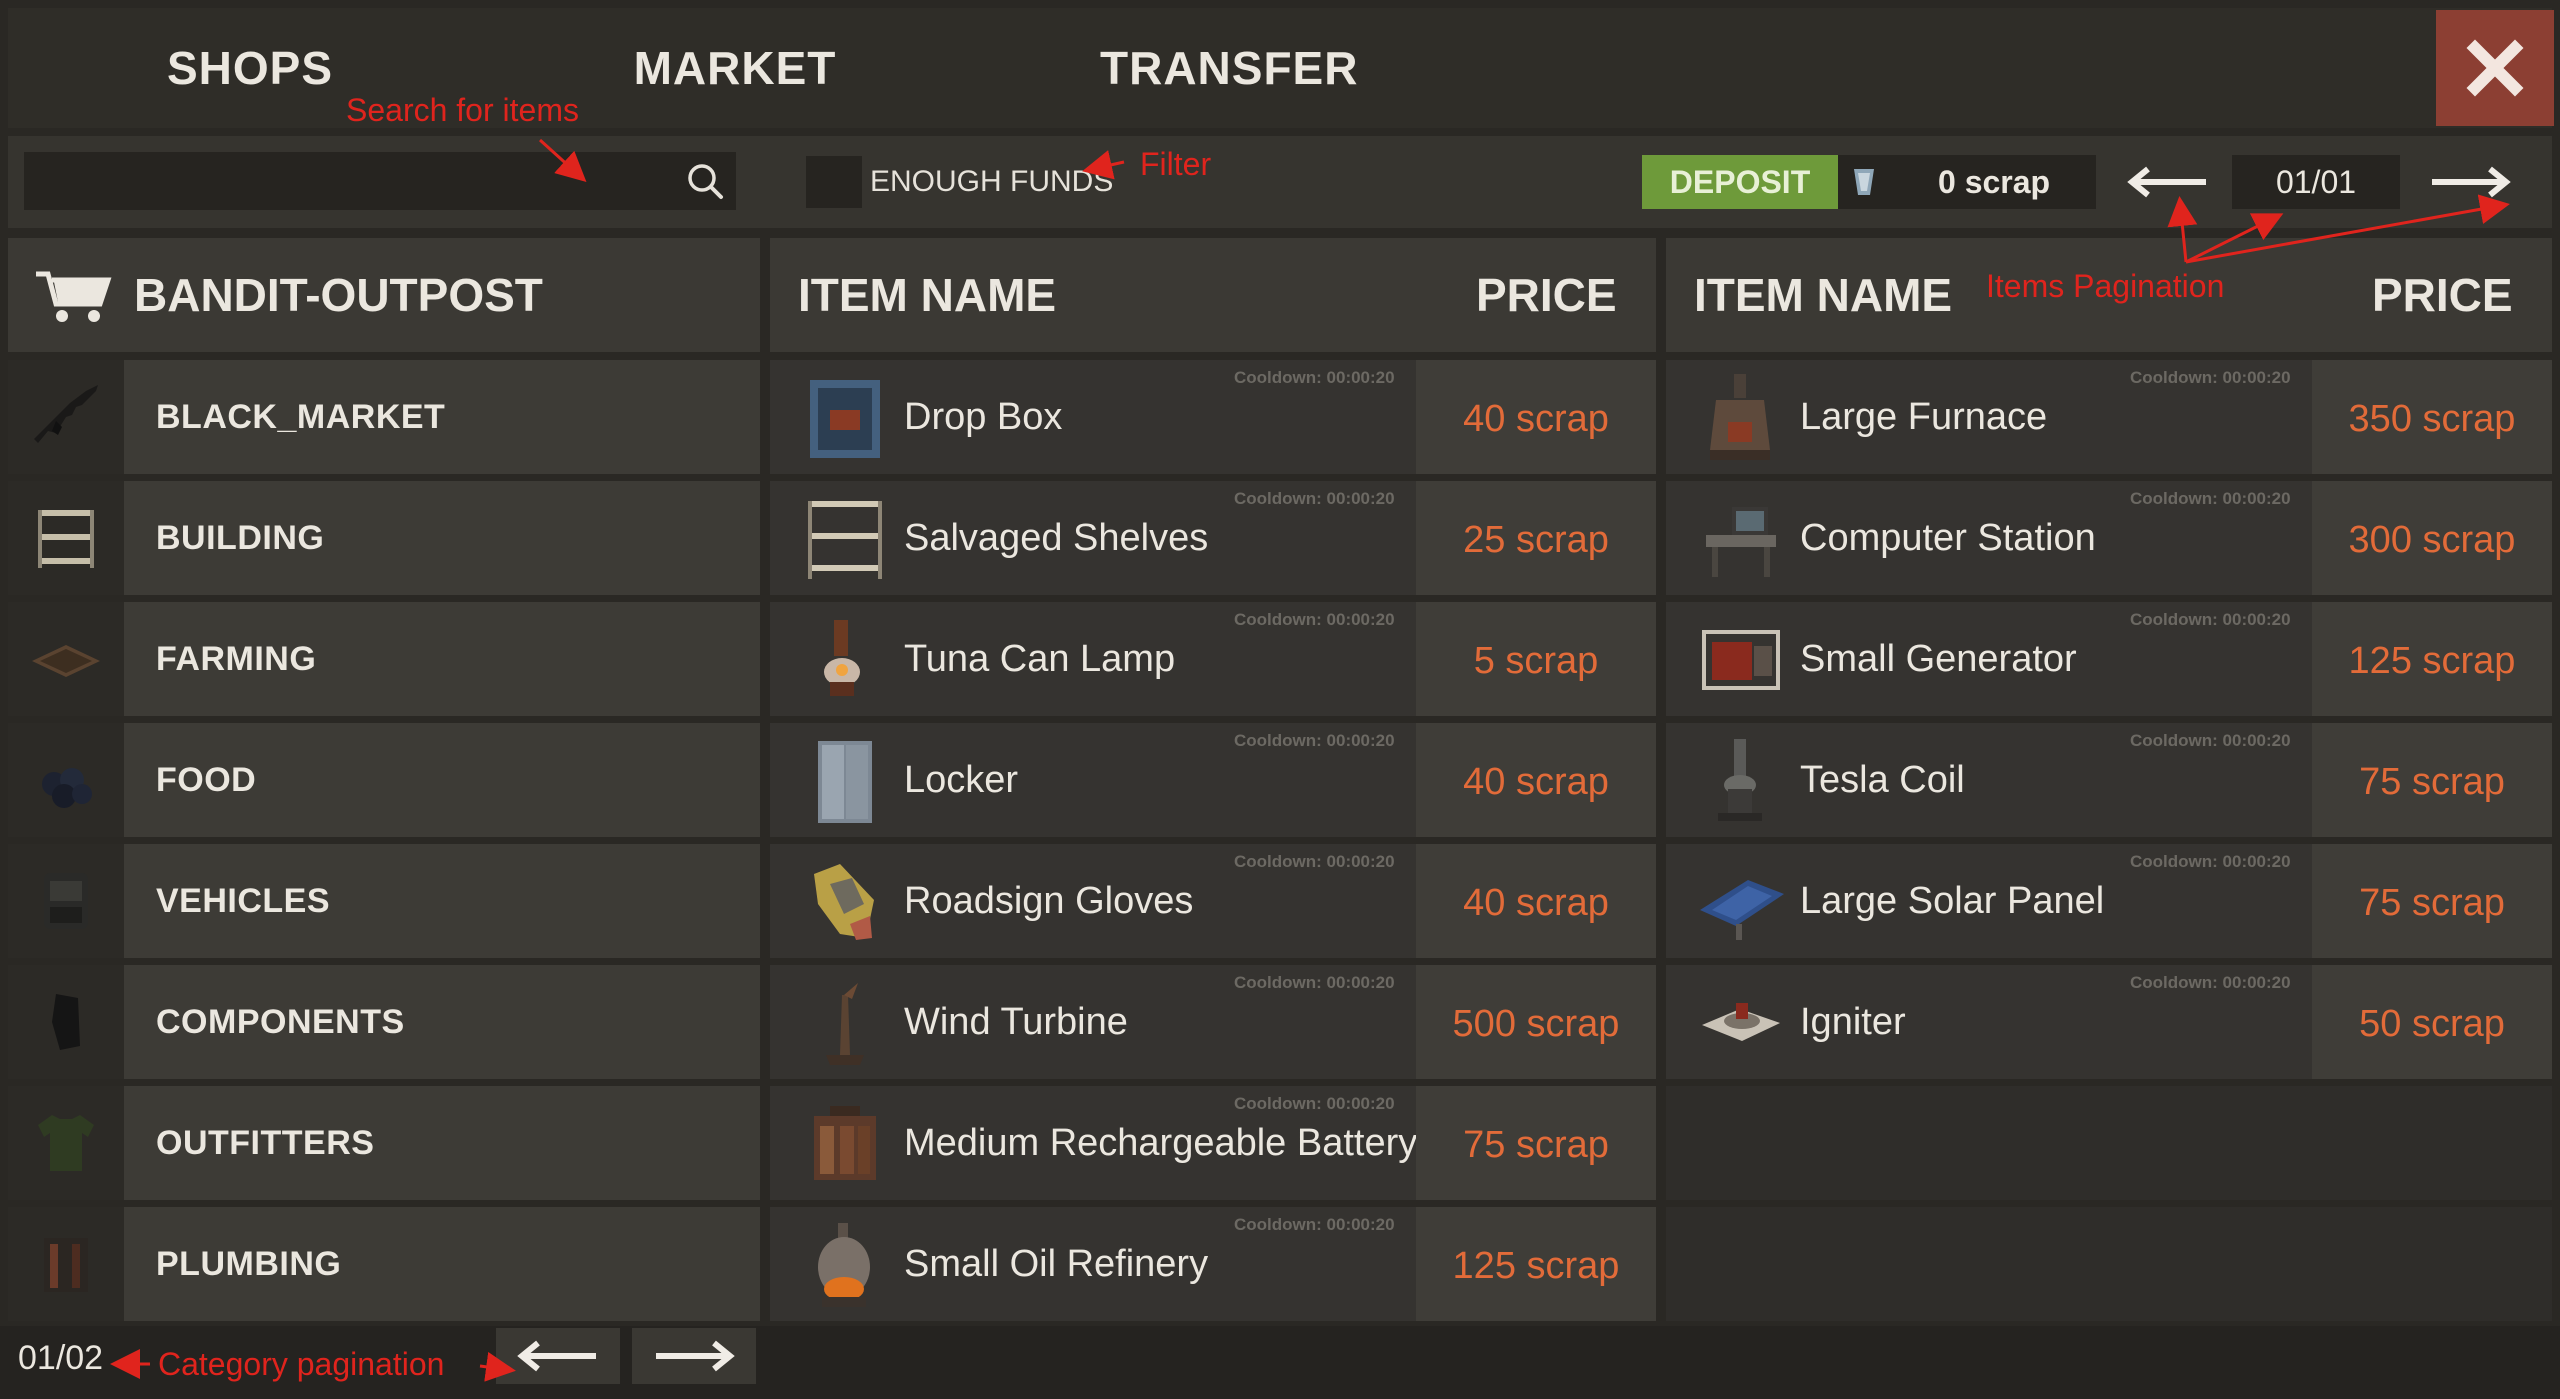 This screenshot has width=2560, height=1399. I want to click on items-prev-page-button, so click(2168, 182).